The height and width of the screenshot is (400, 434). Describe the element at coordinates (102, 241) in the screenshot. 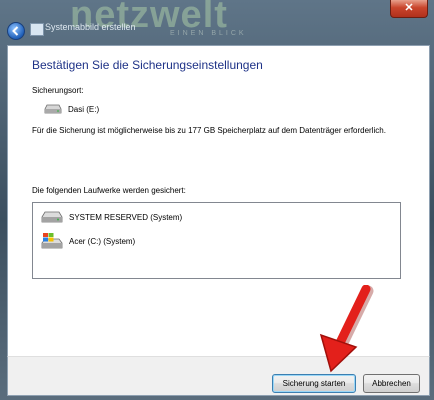

I see `drive-name: Acer (C:) (System)` at that location.